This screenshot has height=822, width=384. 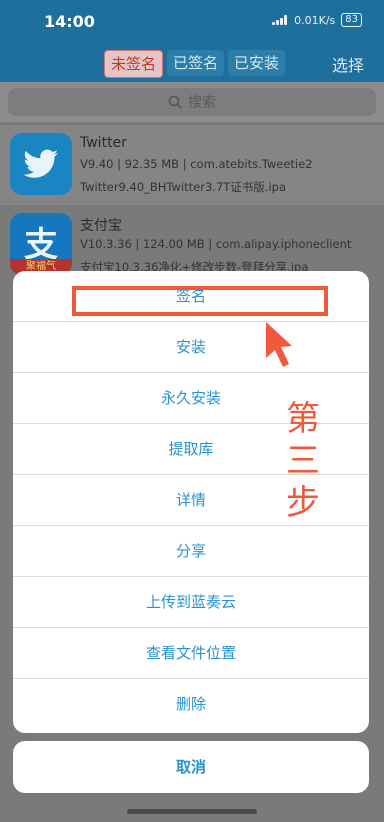 I want to click on cancel-button: 取消, so click(x=191, y=767).